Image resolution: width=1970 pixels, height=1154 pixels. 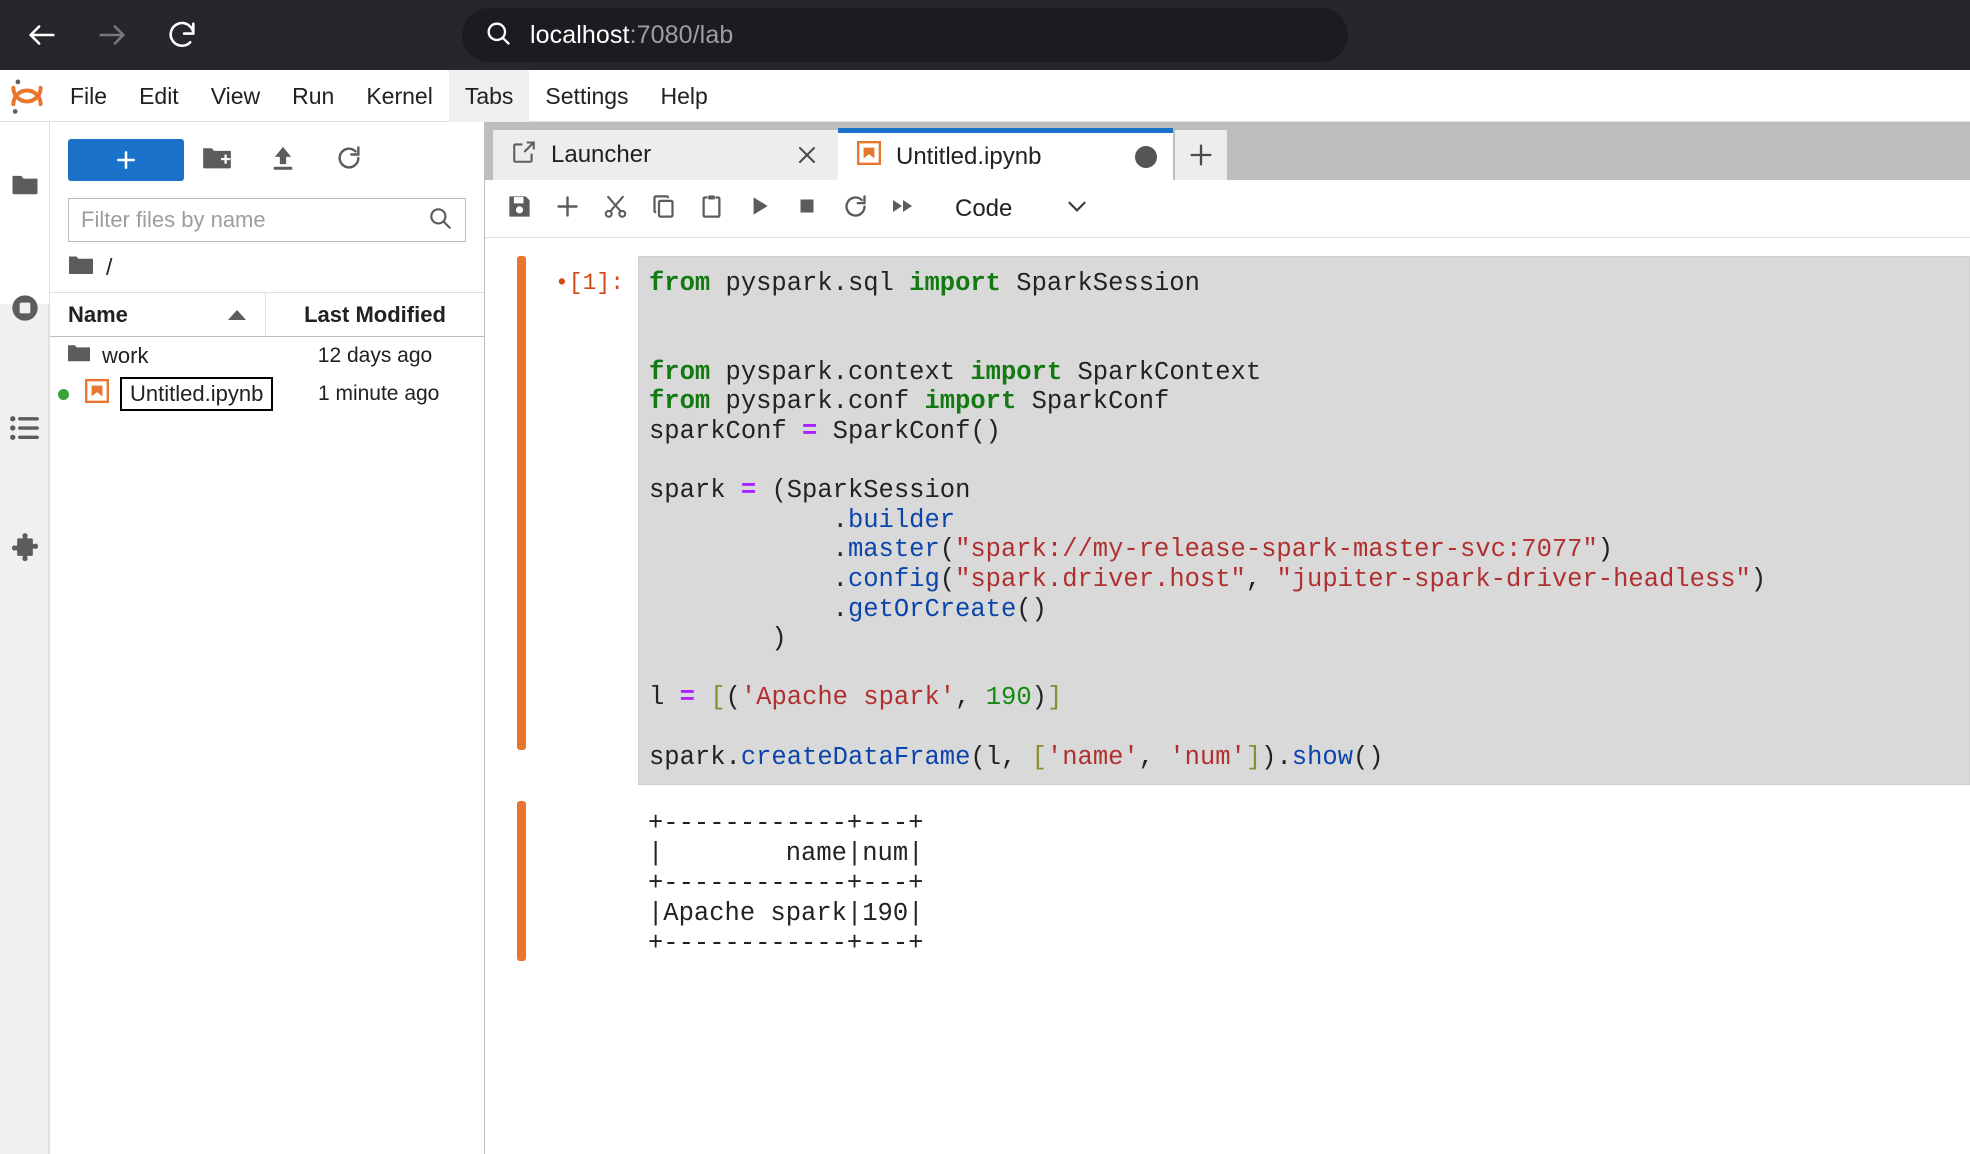 I want to click on sidebar-item-file-browser, so click(x=25, y=186).